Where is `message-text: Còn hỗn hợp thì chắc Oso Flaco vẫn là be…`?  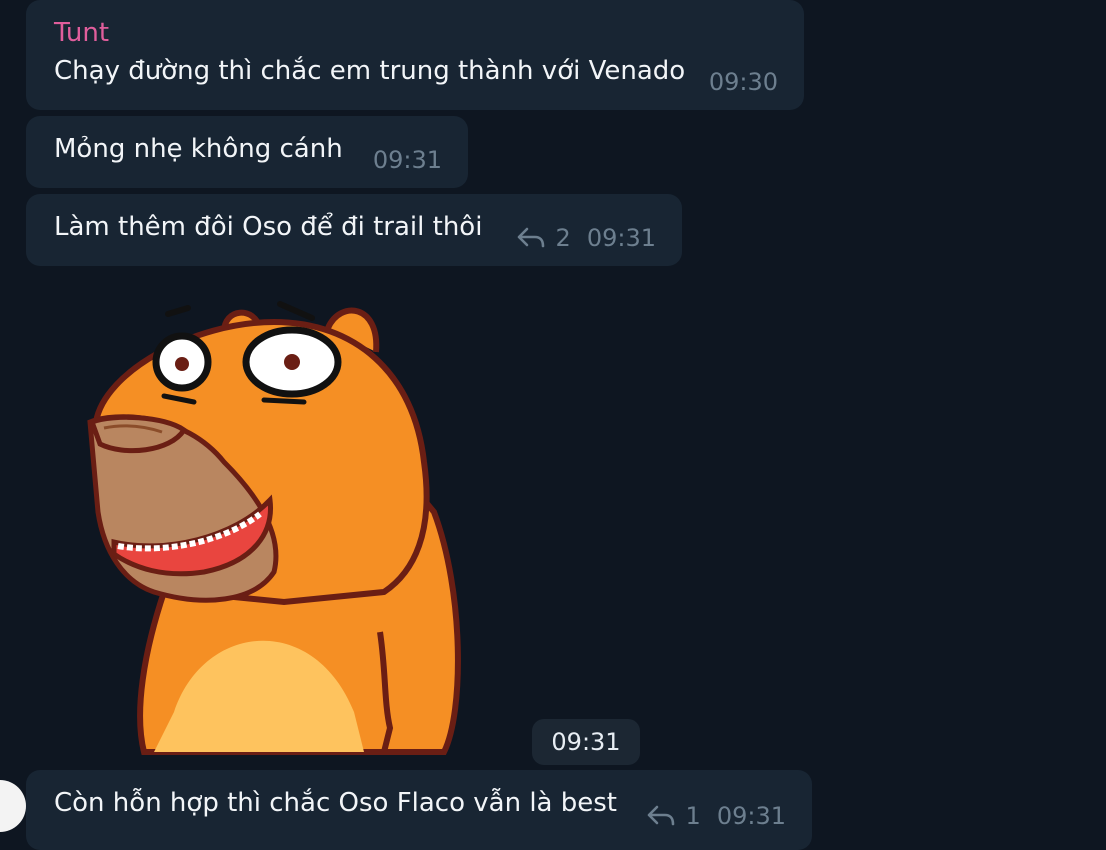
message-text: Còn hỗn hợp thì chắc Oso Flaco vẫn là be… is located at coordinates (335, 803).